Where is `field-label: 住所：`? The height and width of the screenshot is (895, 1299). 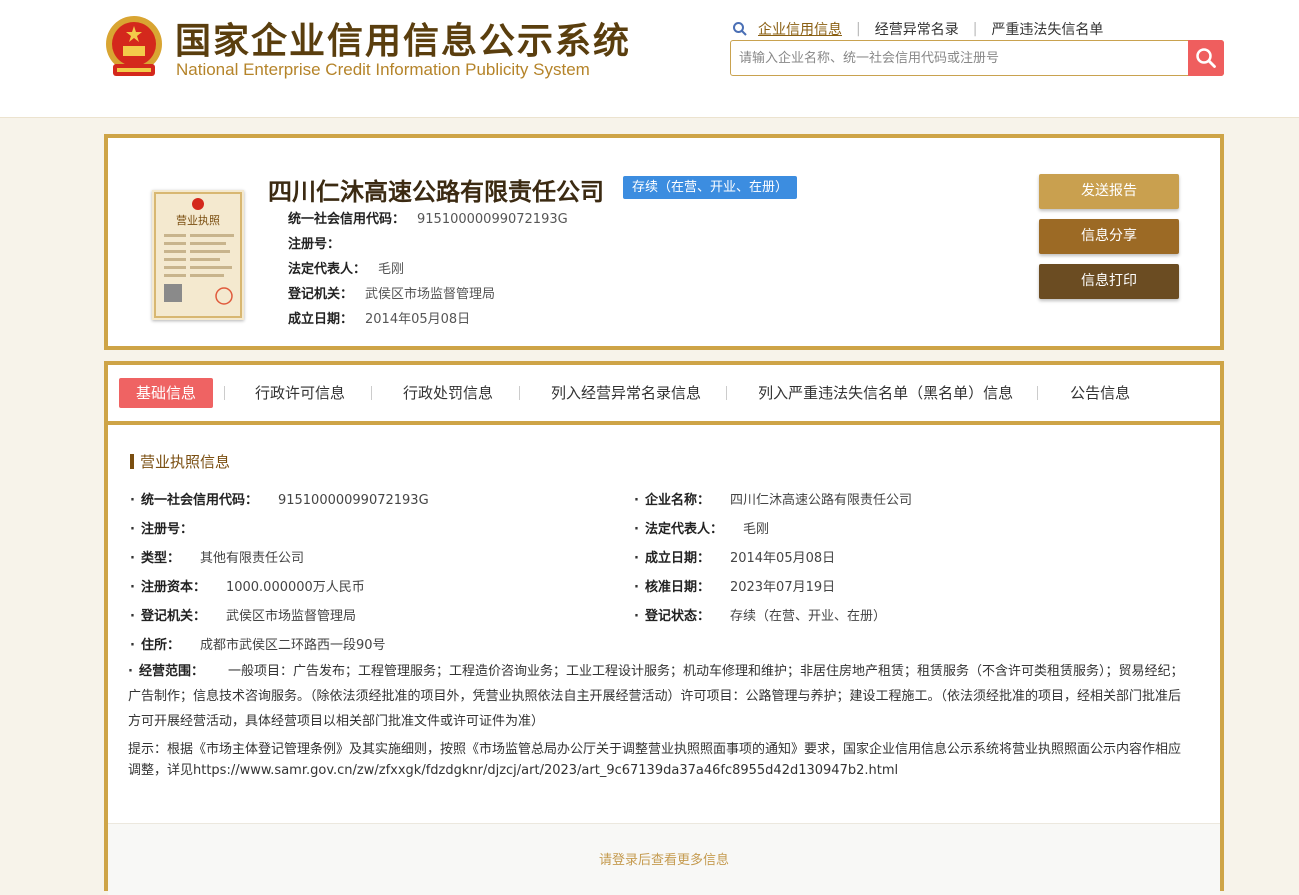 field-label: 住所： is located at coordinates (160, 645).